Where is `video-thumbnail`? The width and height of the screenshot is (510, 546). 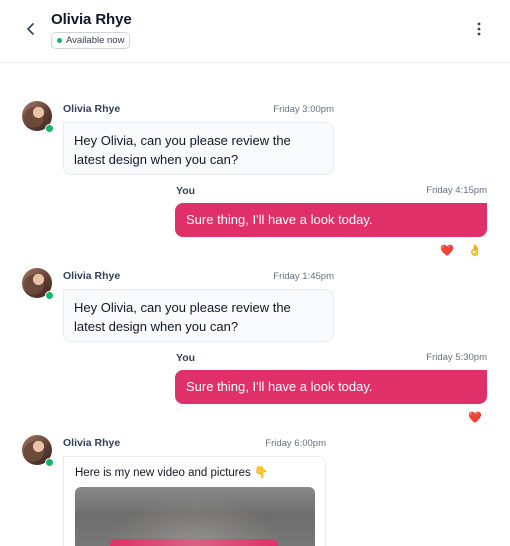
video-thumbnail is located at coordinates (195, 516).